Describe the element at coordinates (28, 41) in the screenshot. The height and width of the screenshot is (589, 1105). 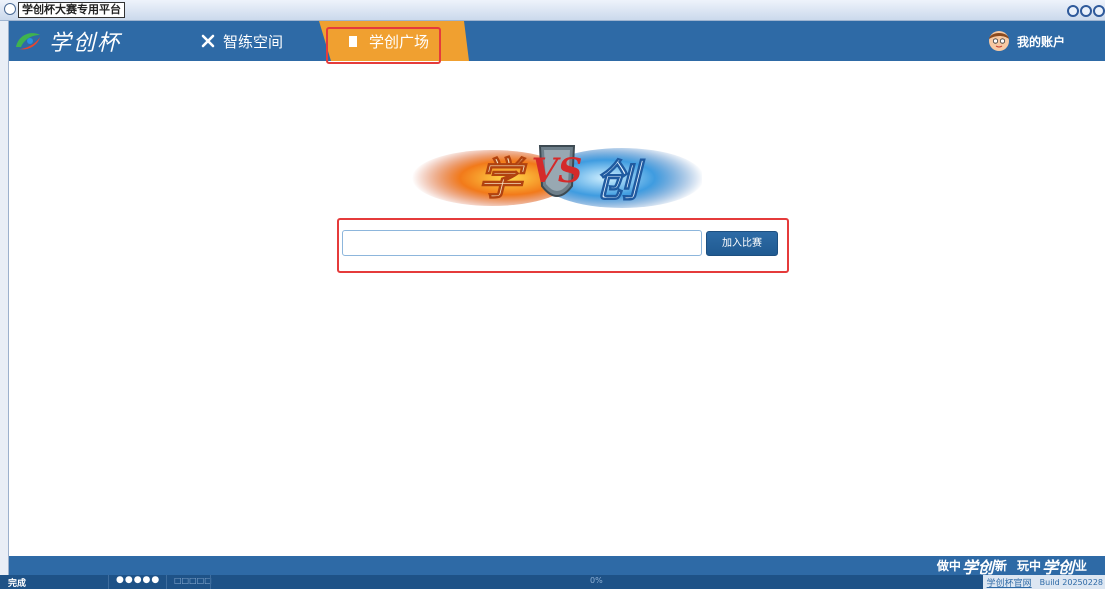
I see `logo-mark-icon` at that location.